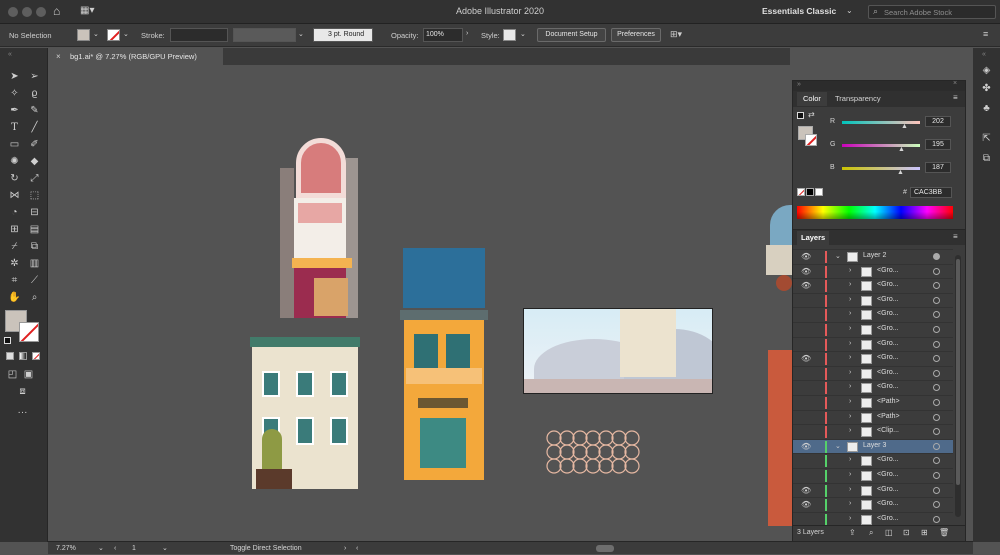  I want to click on color-stroke-swatch, so click(811, 140).